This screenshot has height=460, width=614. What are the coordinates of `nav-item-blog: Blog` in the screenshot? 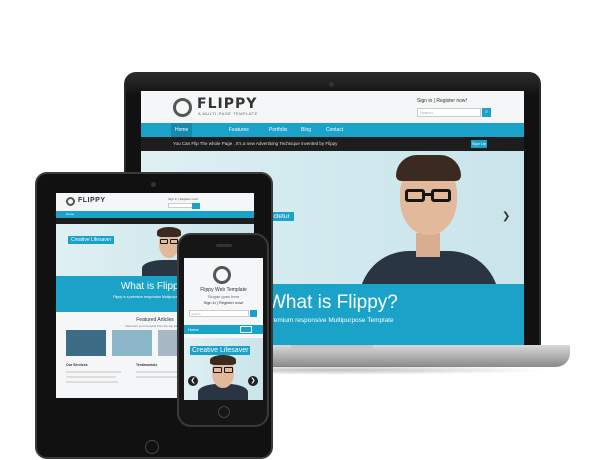 It's located at (306, 130).